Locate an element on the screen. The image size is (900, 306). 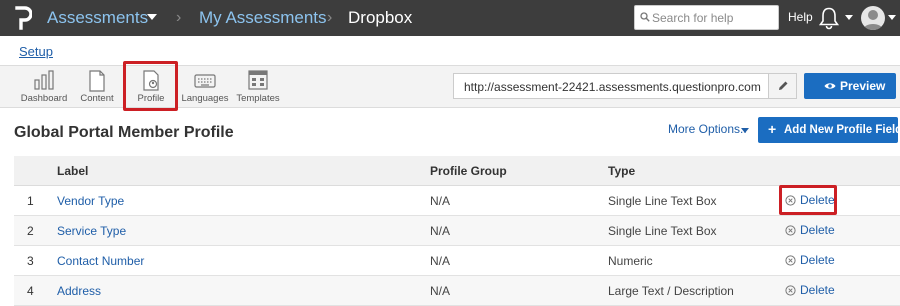
help-search-input is located at coordinates (714, 18).